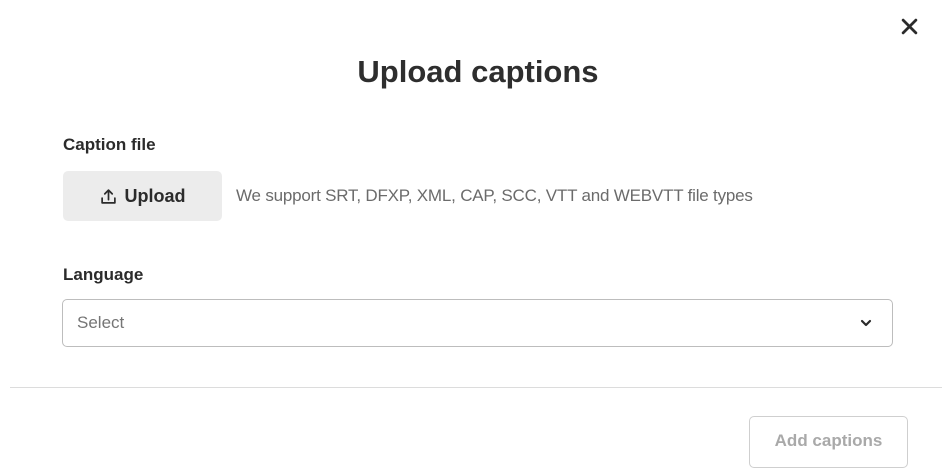 The height and width of the screenshot is (468, 942). Describe the element at coordinates (866, 323) in the screenshot. I see `chevron-down-icon` at that location.